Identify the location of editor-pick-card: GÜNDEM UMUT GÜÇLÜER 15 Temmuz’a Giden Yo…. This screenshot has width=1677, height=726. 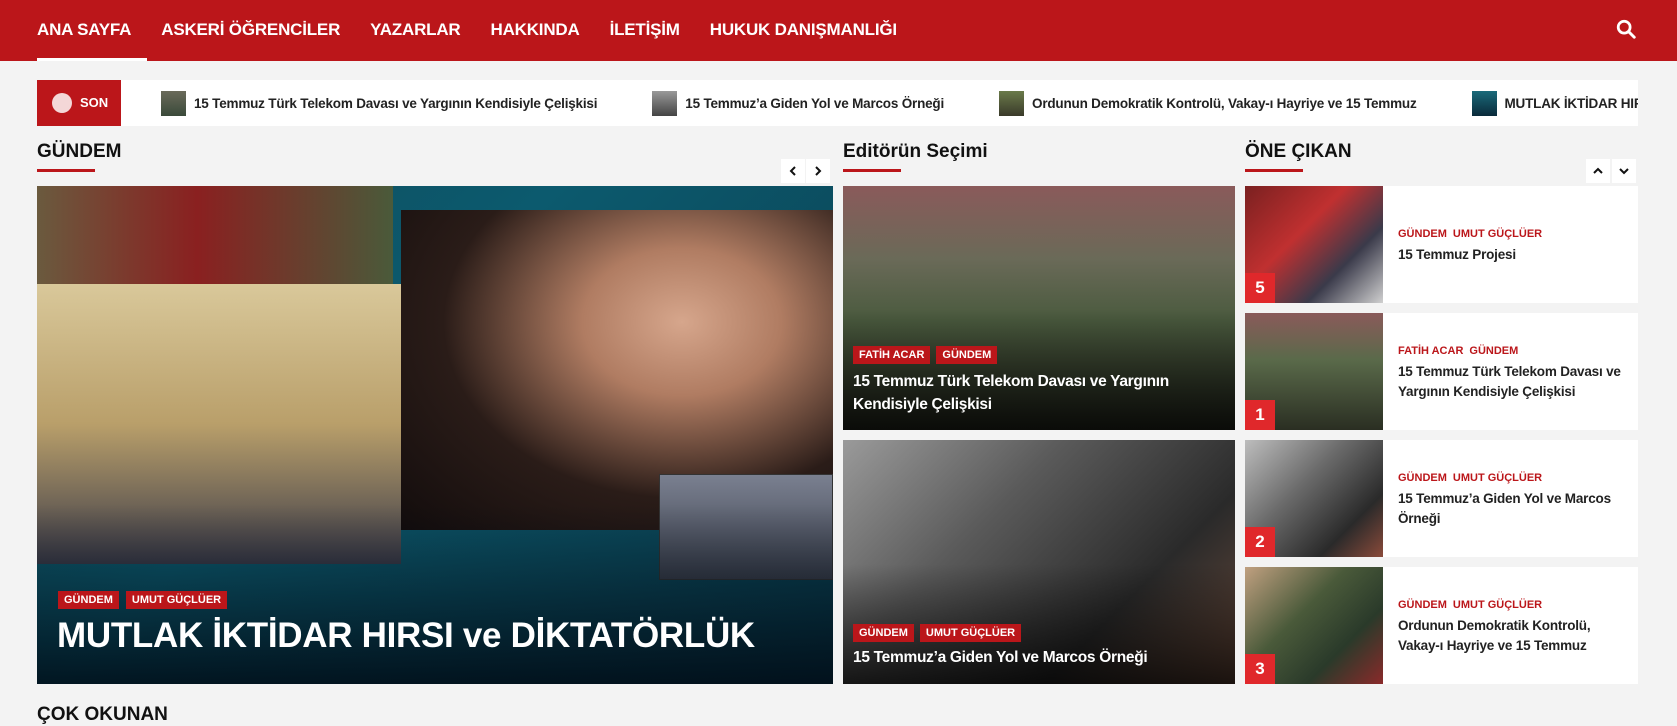
(1039, 562).